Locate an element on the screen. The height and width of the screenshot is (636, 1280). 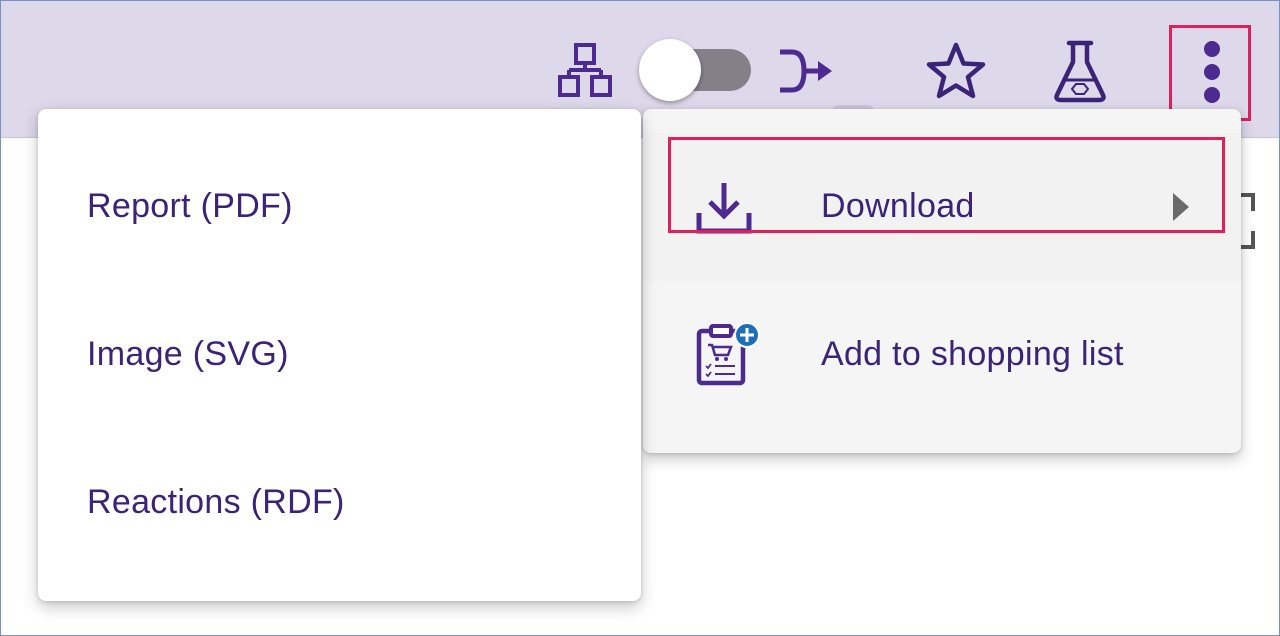
toggle-switch is located at coordinates (696, 70).